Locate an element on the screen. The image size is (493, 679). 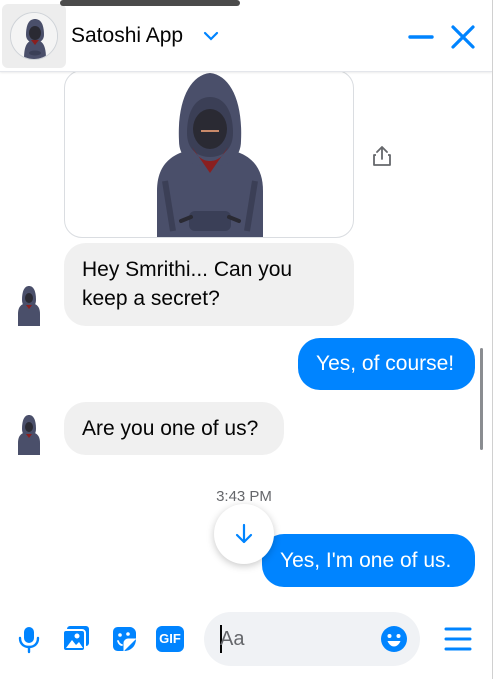
incoming-message: Are you one of us? is located at coordinates (174, 428).